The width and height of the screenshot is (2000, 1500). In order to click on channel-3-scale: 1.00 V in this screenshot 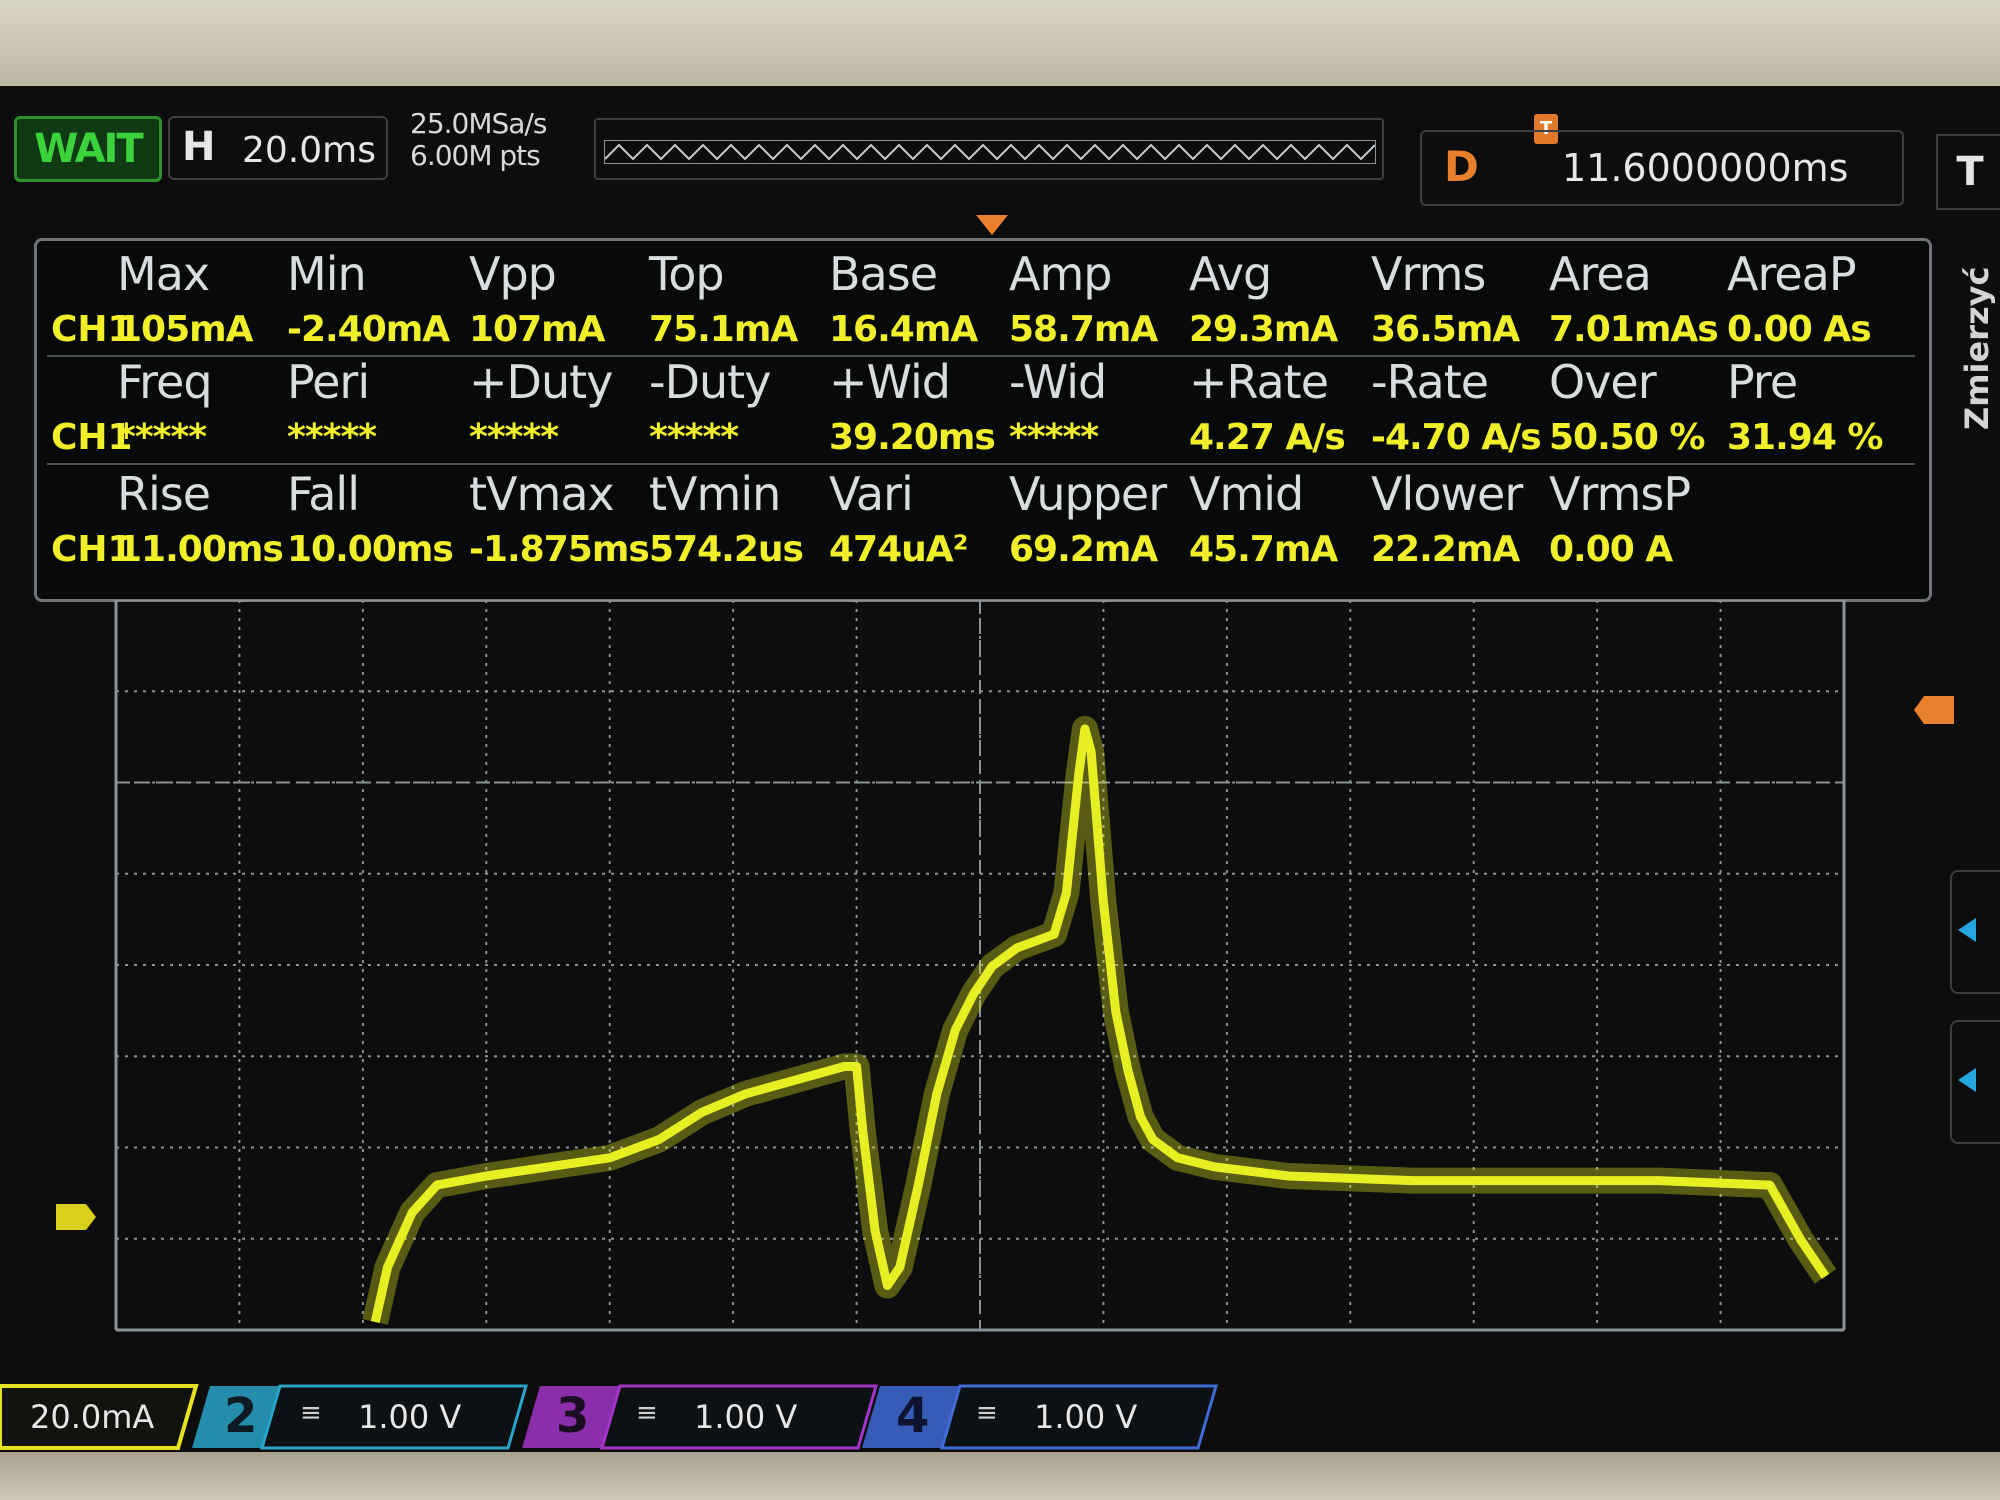, I will do `click(746, 1417)`.